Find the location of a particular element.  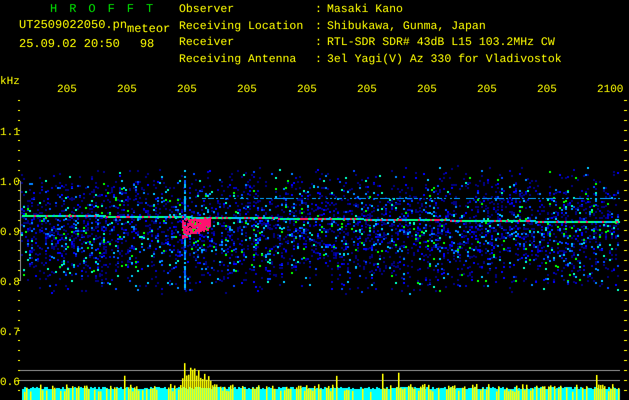

info-value: RTL-SDR SDR# 43dB L15 103.2MHz CW is located at coordinates (441, 44).